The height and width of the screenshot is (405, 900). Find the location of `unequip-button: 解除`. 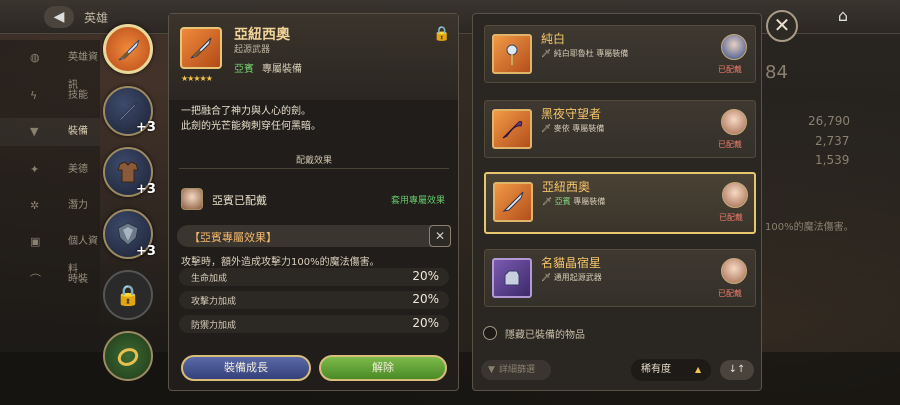

unequip-button: 解除 is located at coordinates (383, 368).